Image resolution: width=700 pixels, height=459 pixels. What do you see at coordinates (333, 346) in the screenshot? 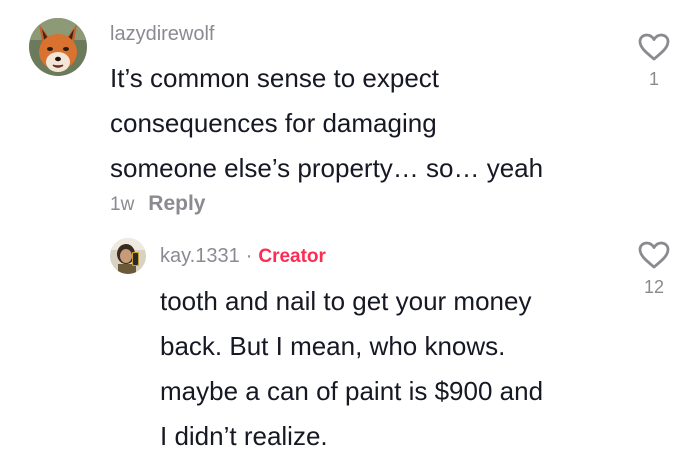
I see `comment-text-line: back. But I mean, who knows.` at bounding box center [333, 346].